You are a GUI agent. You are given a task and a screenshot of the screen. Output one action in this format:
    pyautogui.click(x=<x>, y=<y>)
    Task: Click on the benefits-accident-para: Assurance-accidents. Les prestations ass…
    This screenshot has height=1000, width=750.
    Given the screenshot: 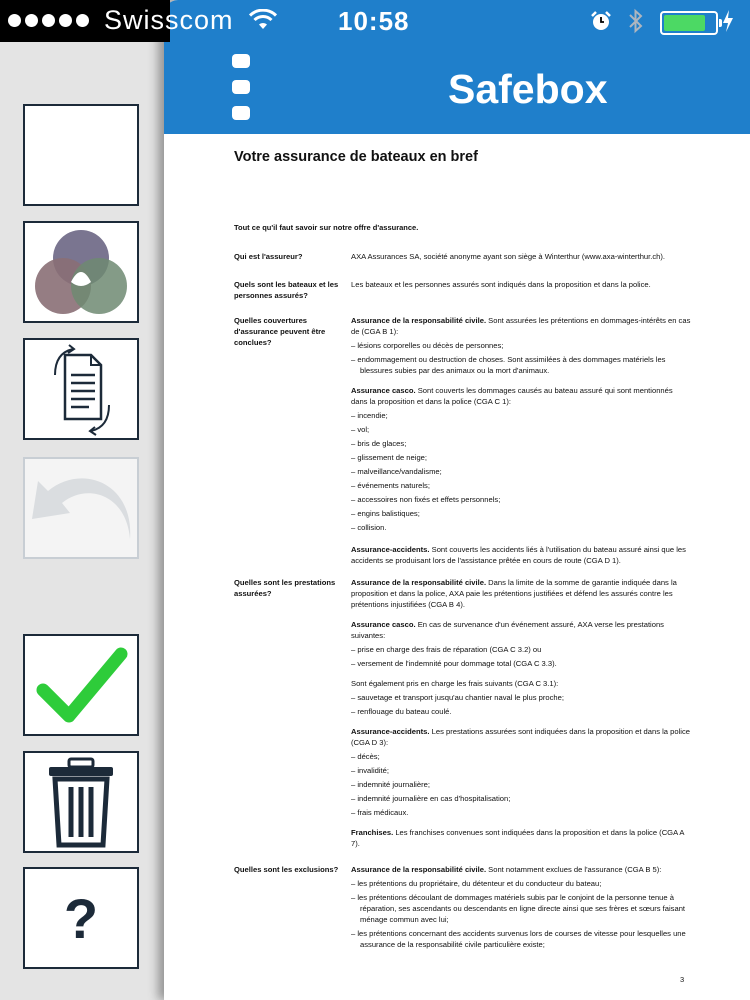 What is the action you would take?
    pyautogui.click(x=521, y=737)
    